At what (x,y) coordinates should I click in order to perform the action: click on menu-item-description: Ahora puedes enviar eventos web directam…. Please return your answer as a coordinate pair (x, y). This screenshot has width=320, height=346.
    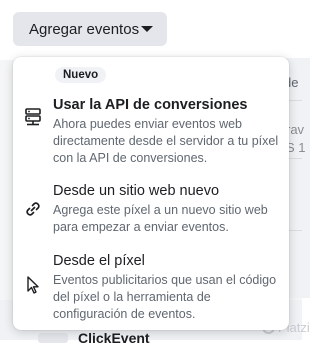
    Looking at the image, I should click on (166, 141).